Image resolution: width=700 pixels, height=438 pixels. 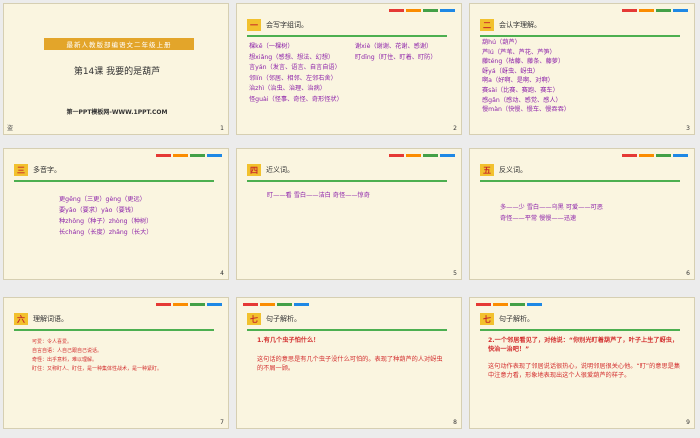 I want to click on antonym-item: 奇怪——平常 慢慢——迅速, so click(x=538, y=218).